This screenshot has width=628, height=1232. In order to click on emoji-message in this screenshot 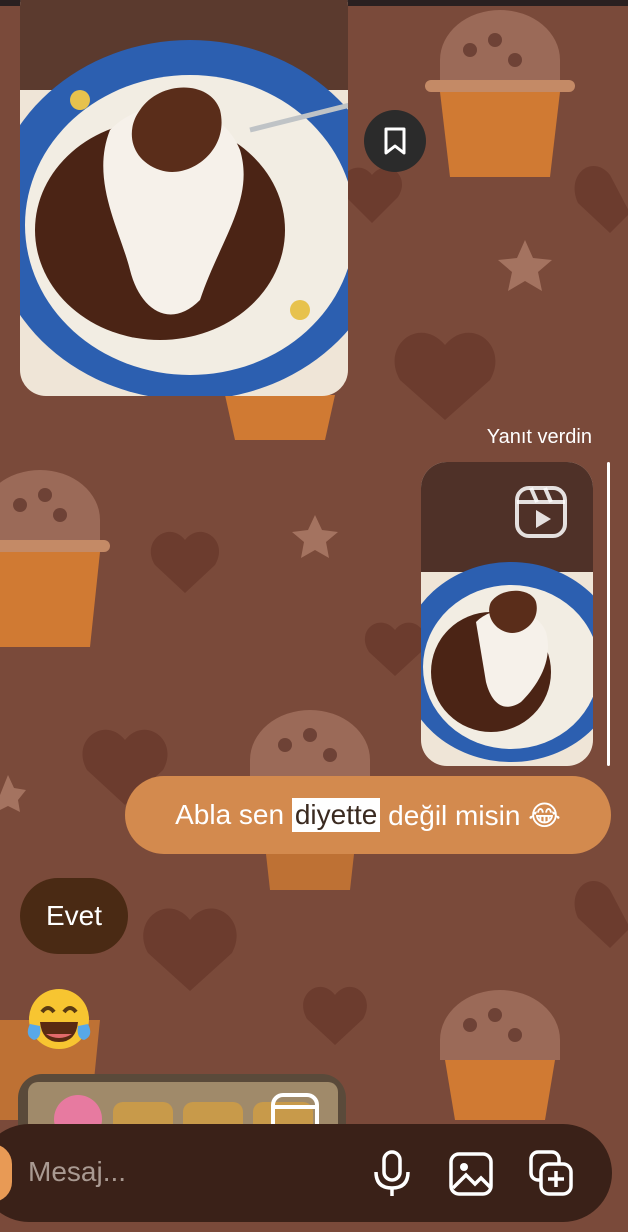, I will do `click(59, 1021)`.